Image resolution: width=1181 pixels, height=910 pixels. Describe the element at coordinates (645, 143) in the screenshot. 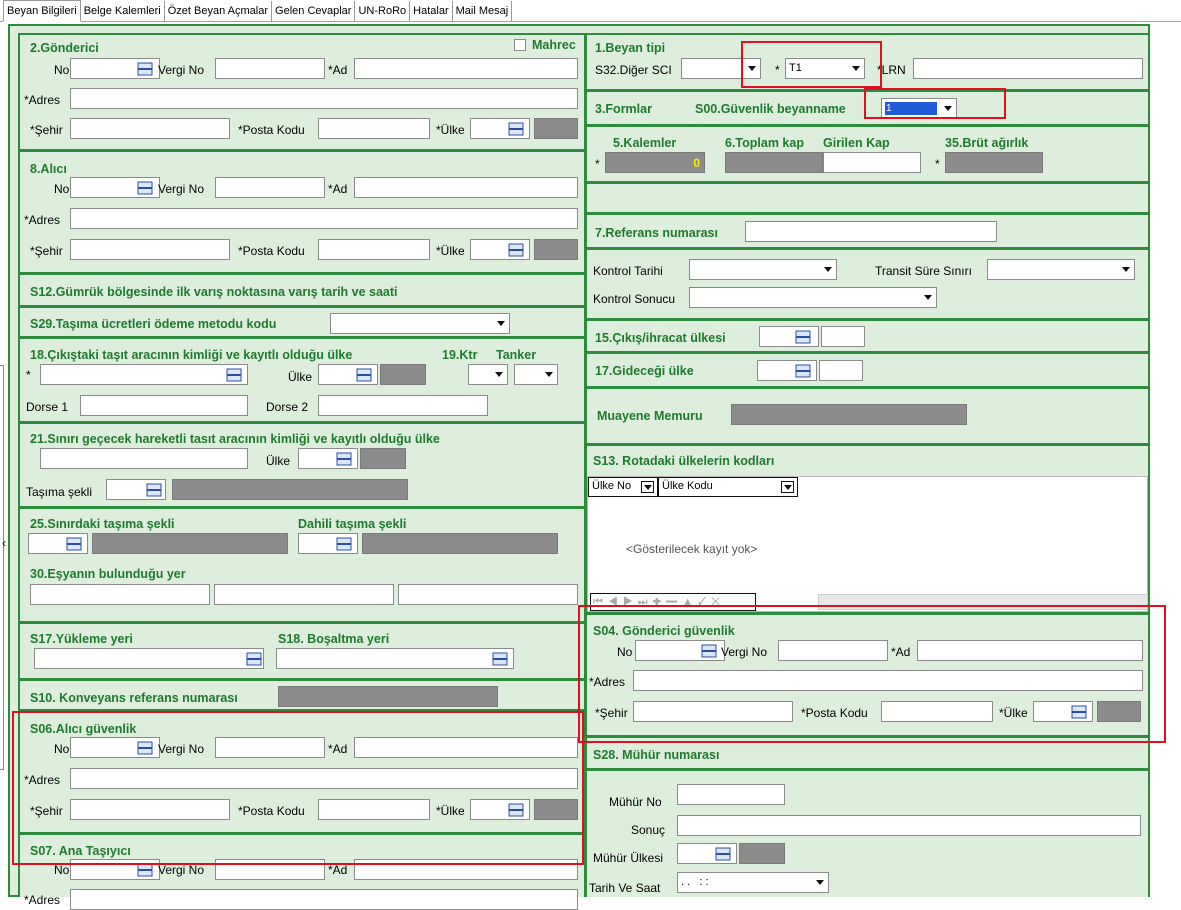

I see `kalemler-label: 5.Kalemler` at that location.